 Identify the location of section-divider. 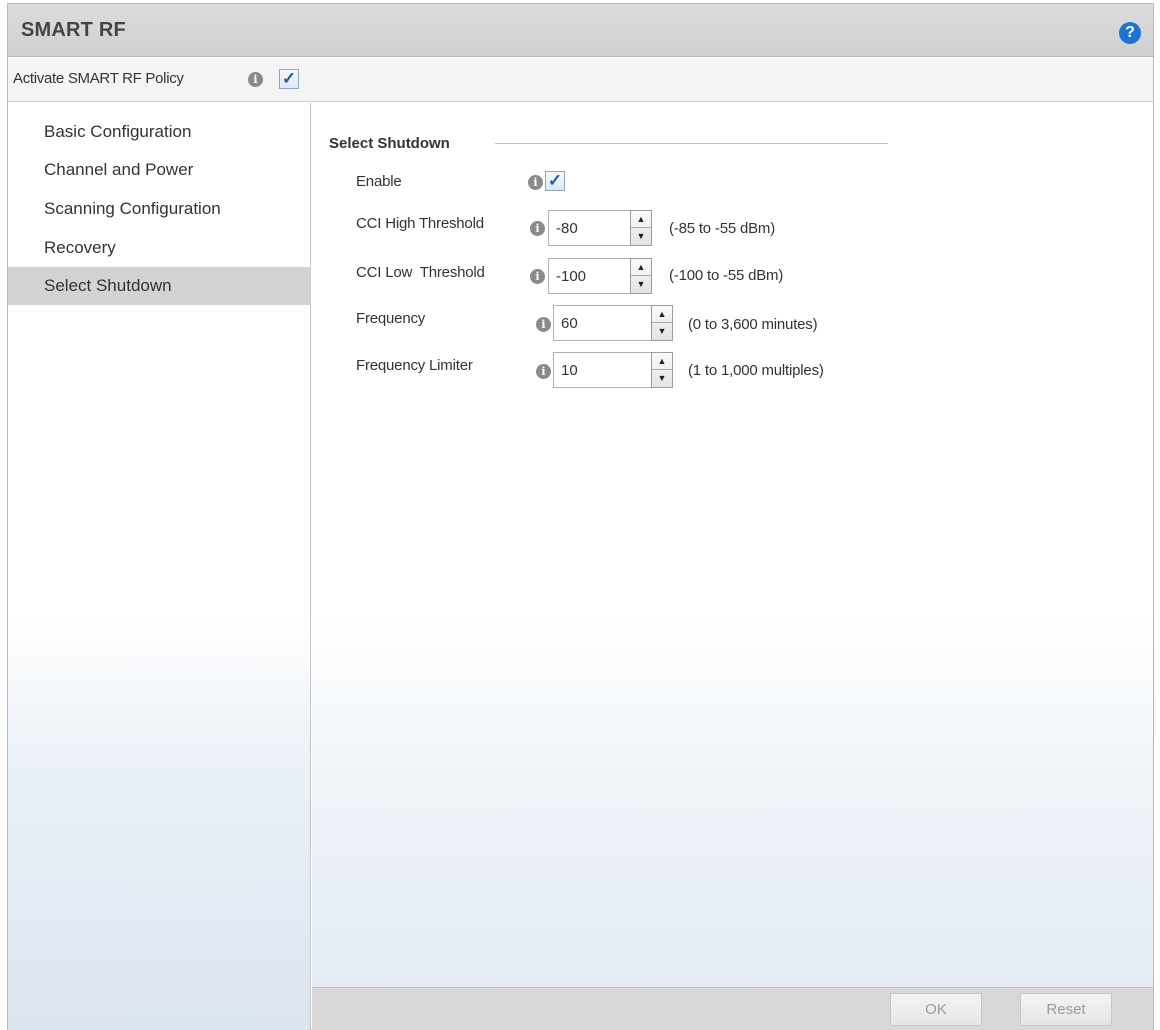
(691, 143).